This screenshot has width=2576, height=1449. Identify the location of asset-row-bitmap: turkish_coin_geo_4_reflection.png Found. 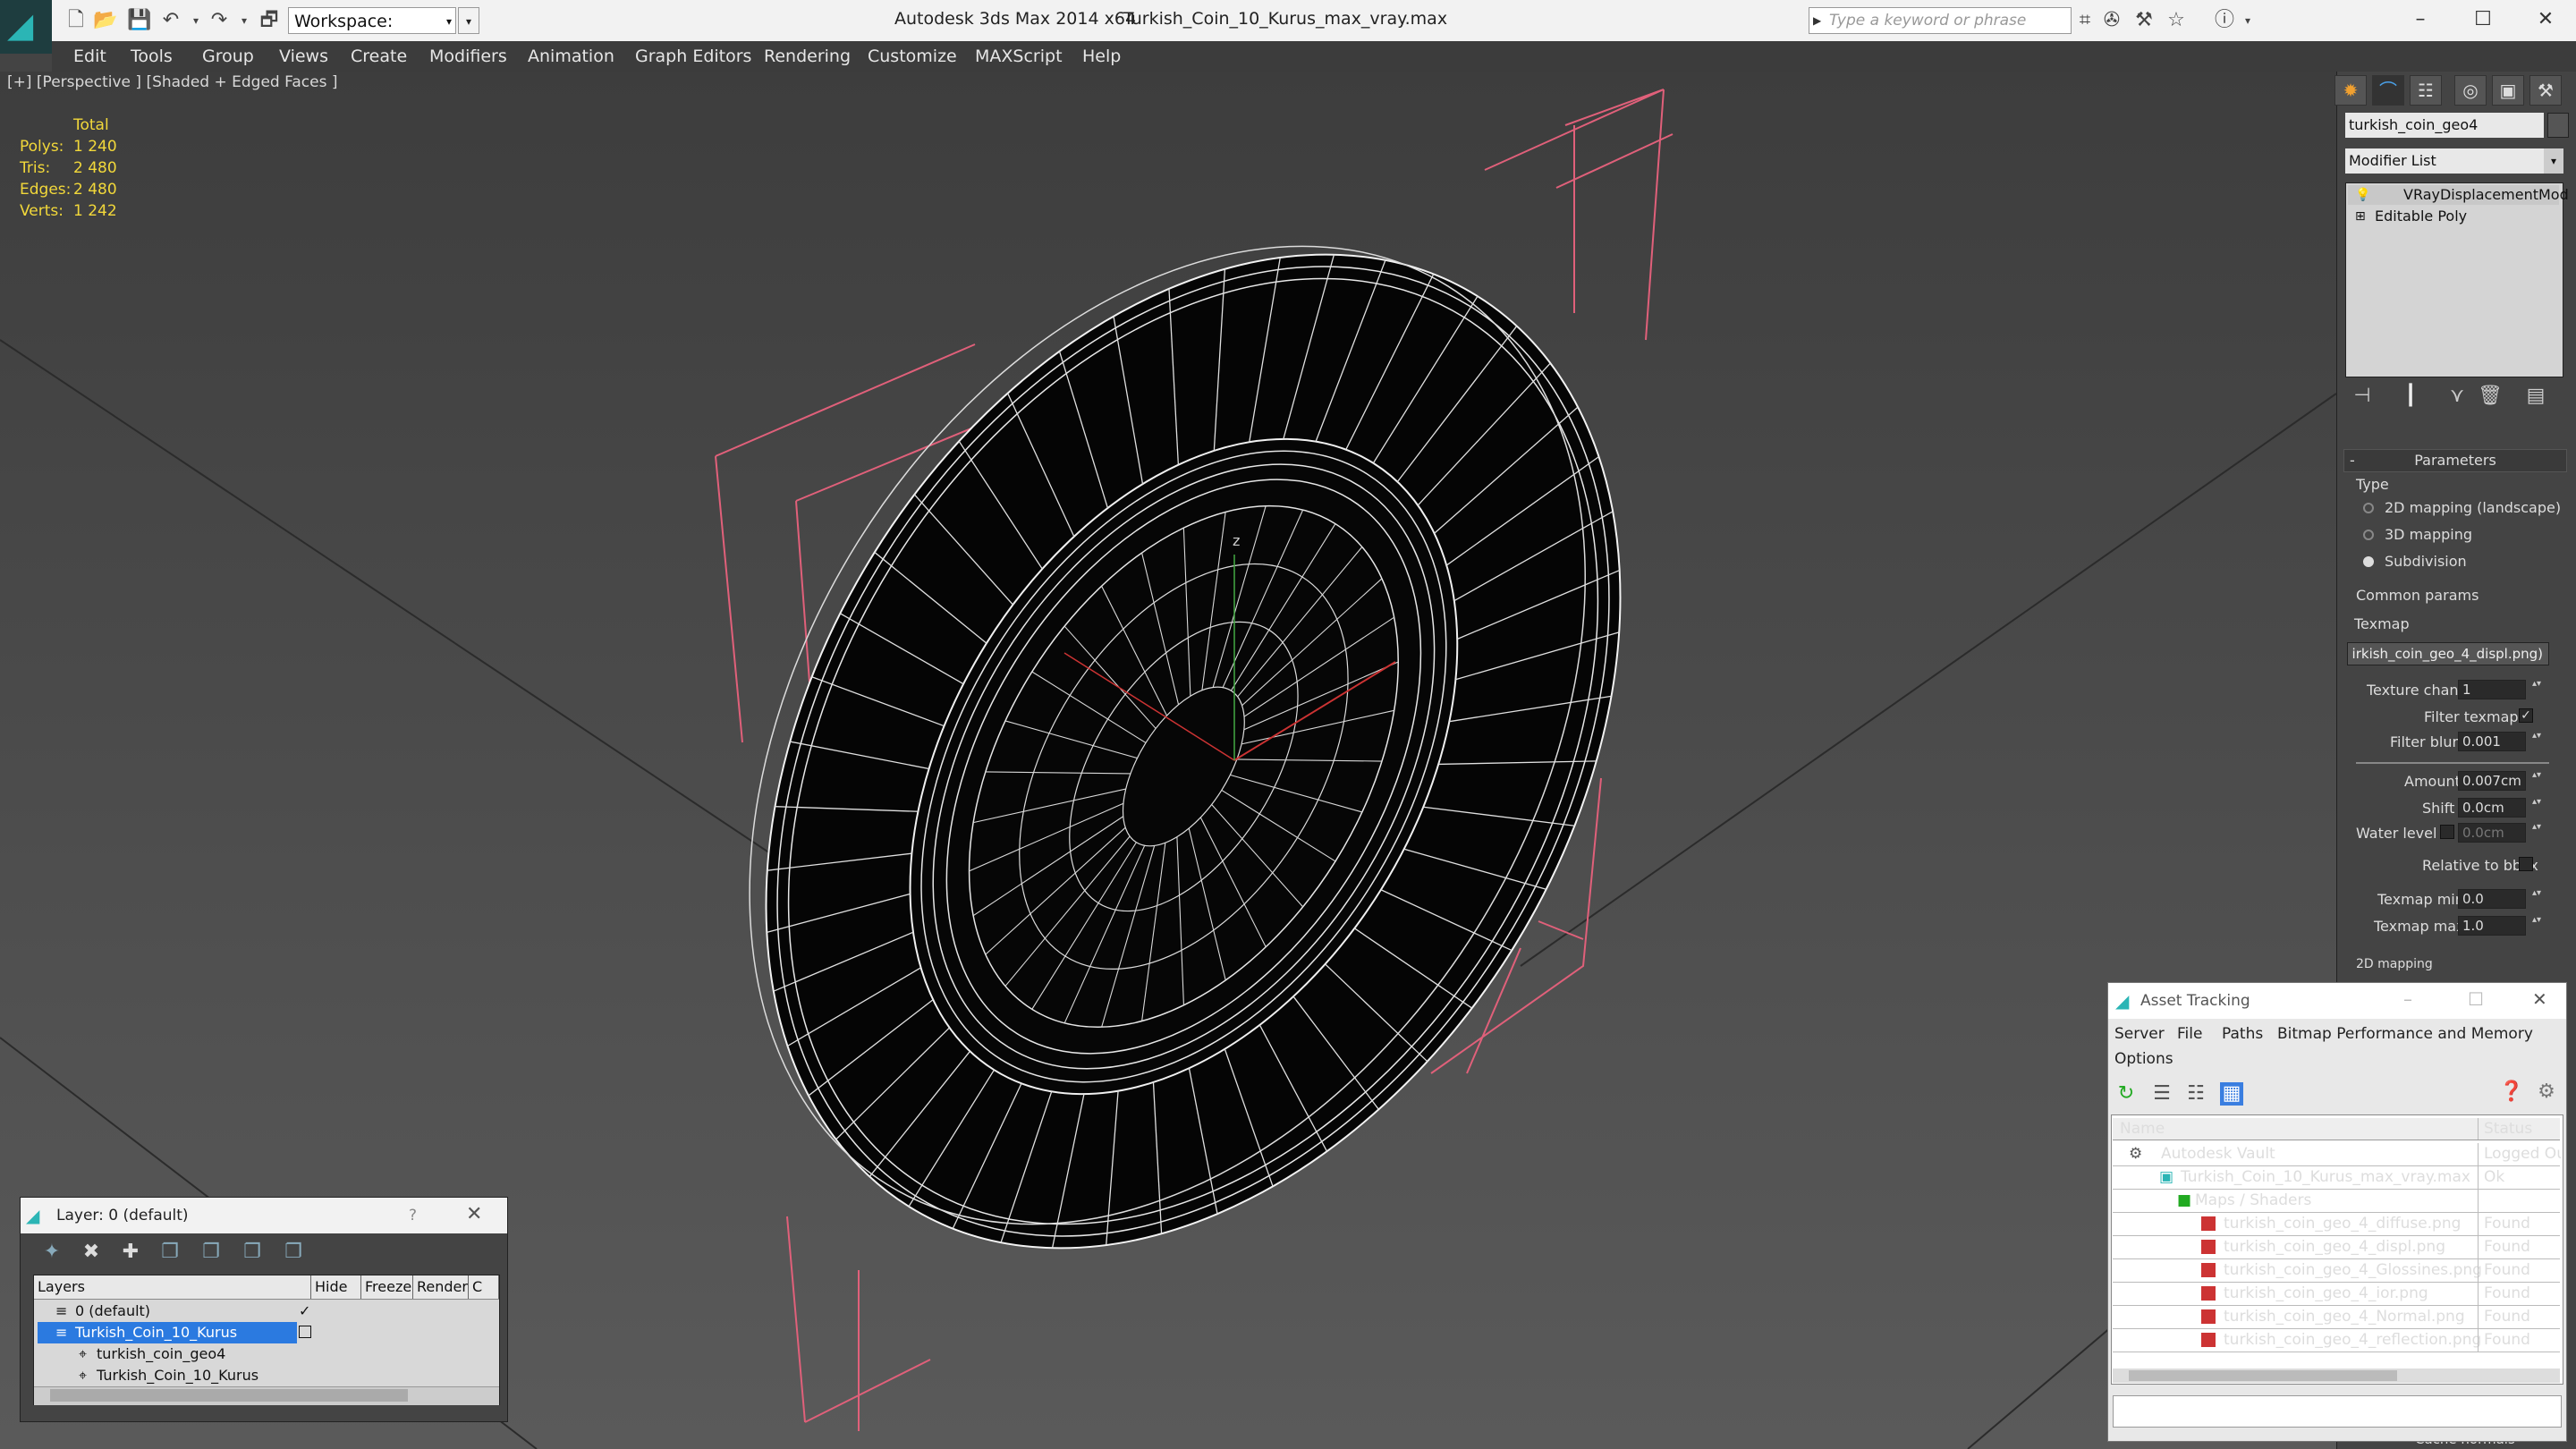
(2336, 1340).